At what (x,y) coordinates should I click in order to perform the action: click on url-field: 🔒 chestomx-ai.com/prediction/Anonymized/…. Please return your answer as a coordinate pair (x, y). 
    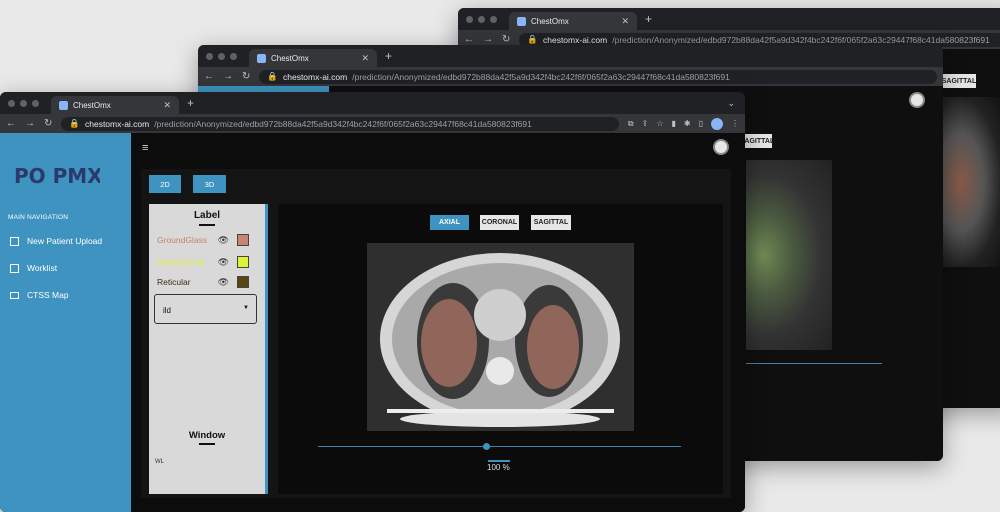
    Looking at the image, I should click on (340, 123).